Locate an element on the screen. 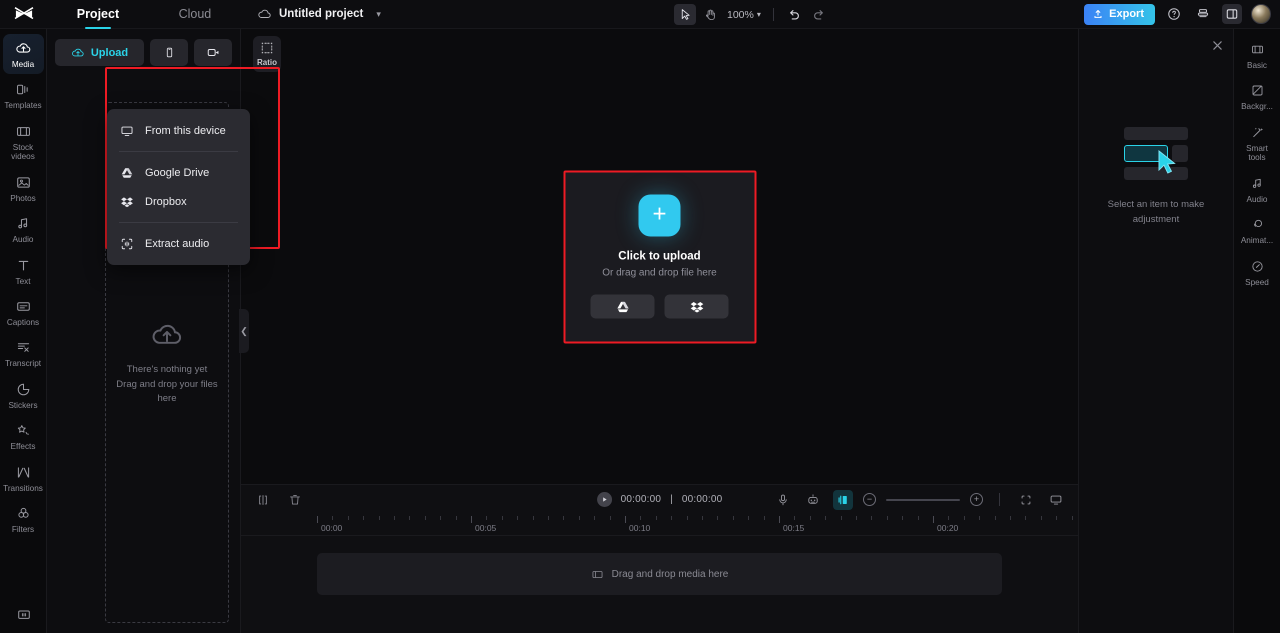 This screenshot has height=633, width=1280. magic-wand-icon is located at coordinates (1257, 132).